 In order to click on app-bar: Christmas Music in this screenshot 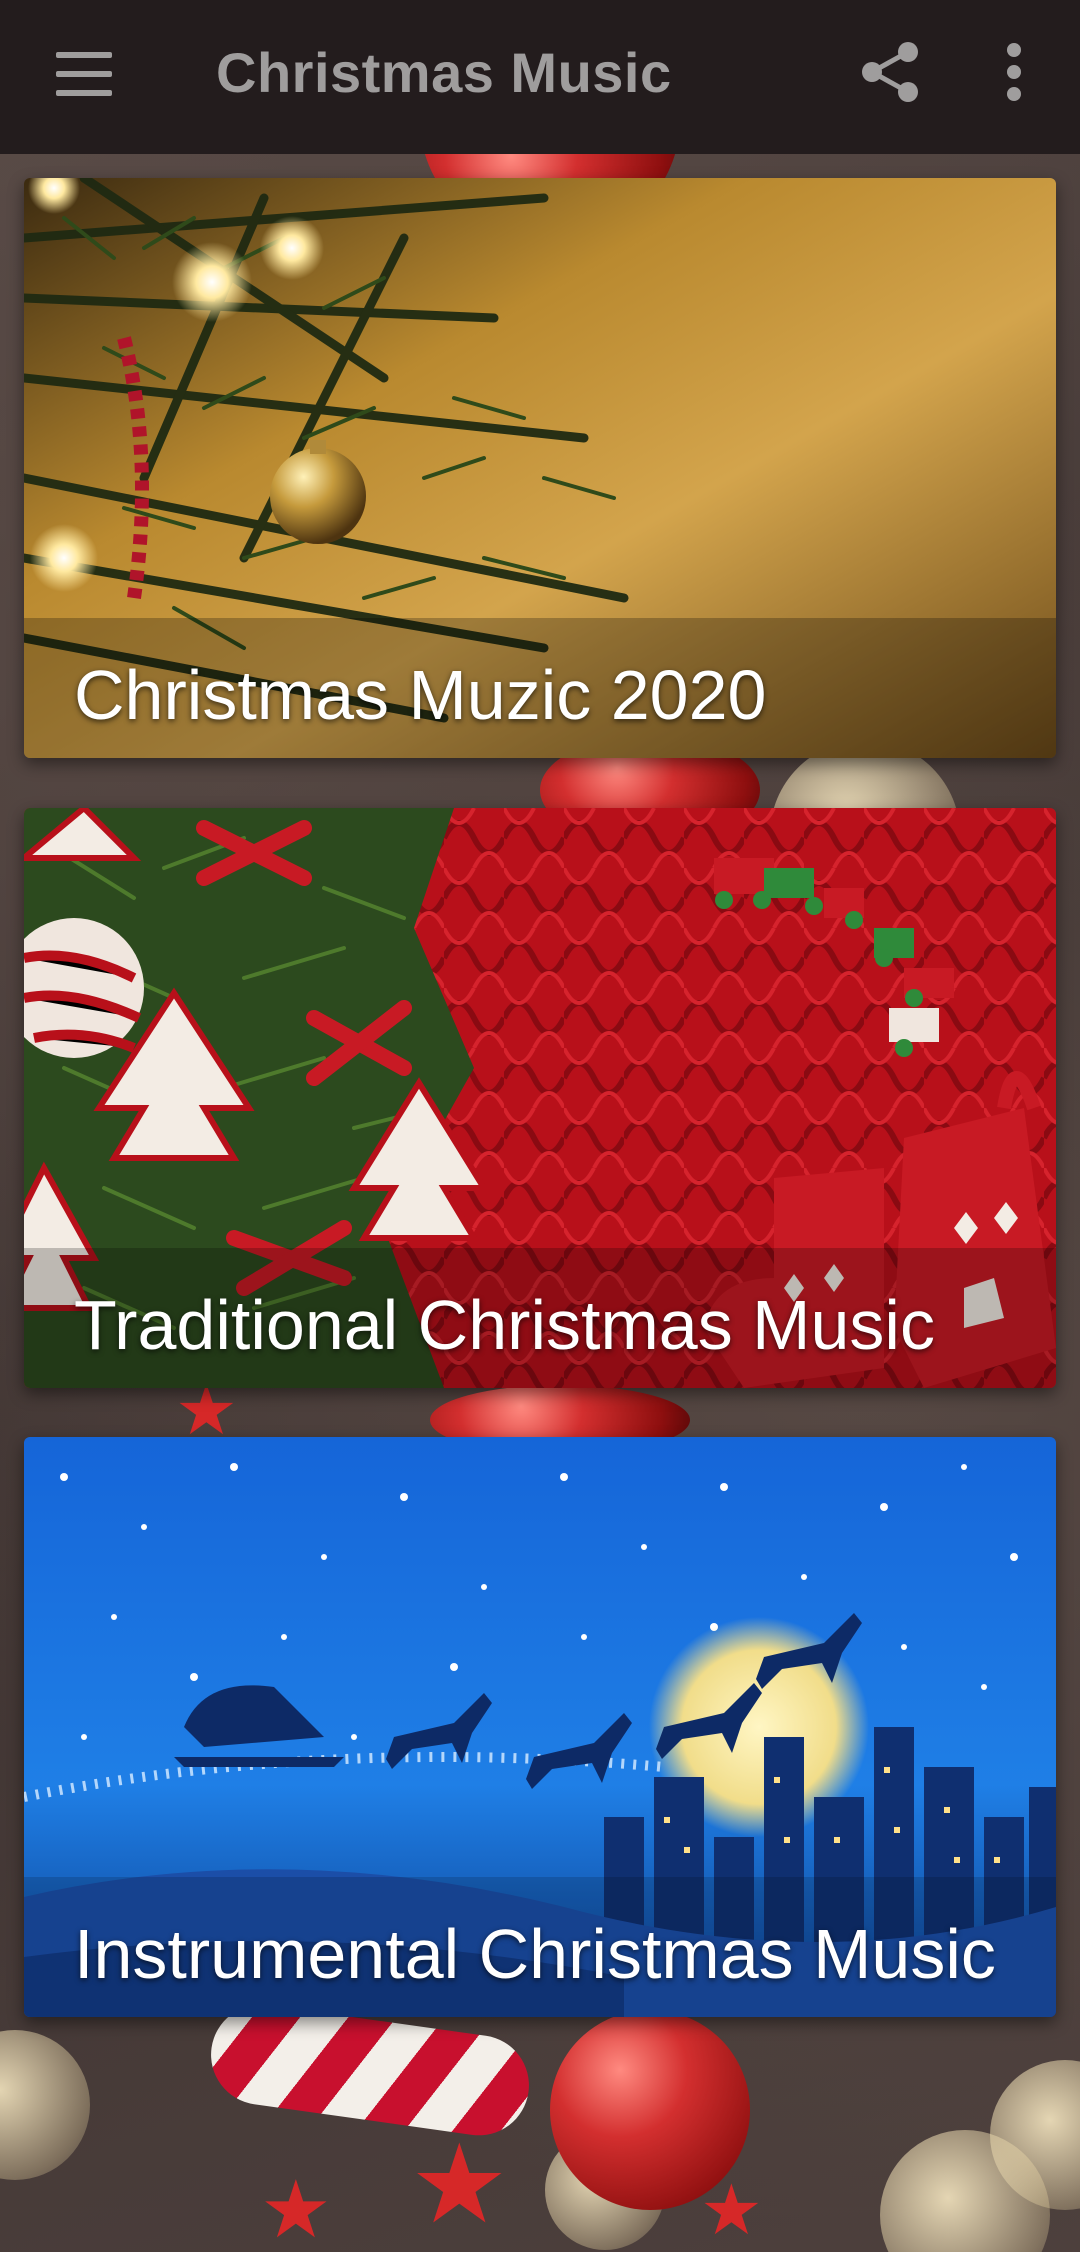, I will do `click(540, 77)`.